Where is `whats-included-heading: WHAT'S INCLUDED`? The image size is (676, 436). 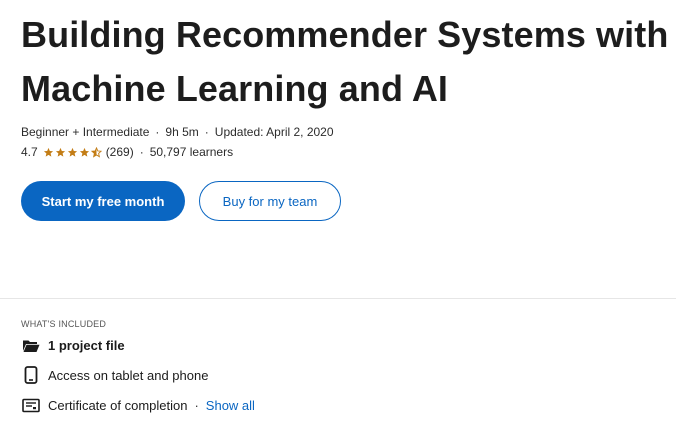
whats-included-heading: WHAT'S INCLUDED is located at coordinates (64, 324).